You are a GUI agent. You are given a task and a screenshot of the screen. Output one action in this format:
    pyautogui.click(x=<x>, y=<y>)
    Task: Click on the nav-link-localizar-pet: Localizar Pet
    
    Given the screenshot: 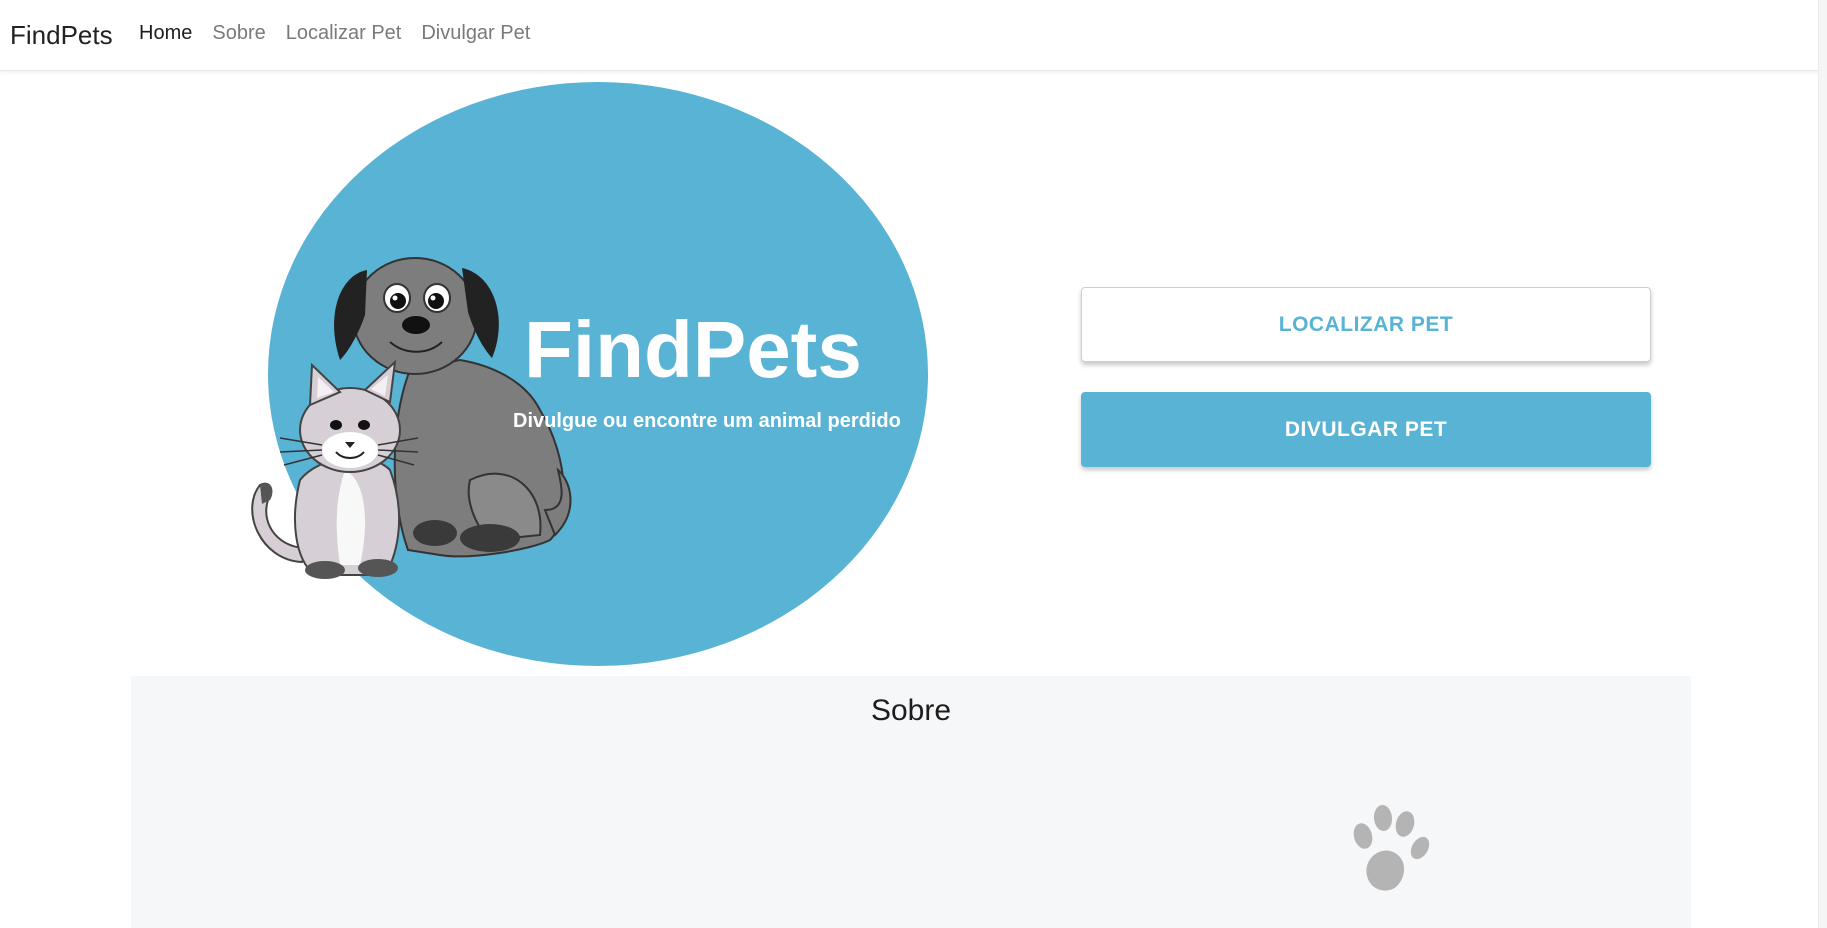 What is the action you would take?
    pyautogui.click(x=344, y=33)
    